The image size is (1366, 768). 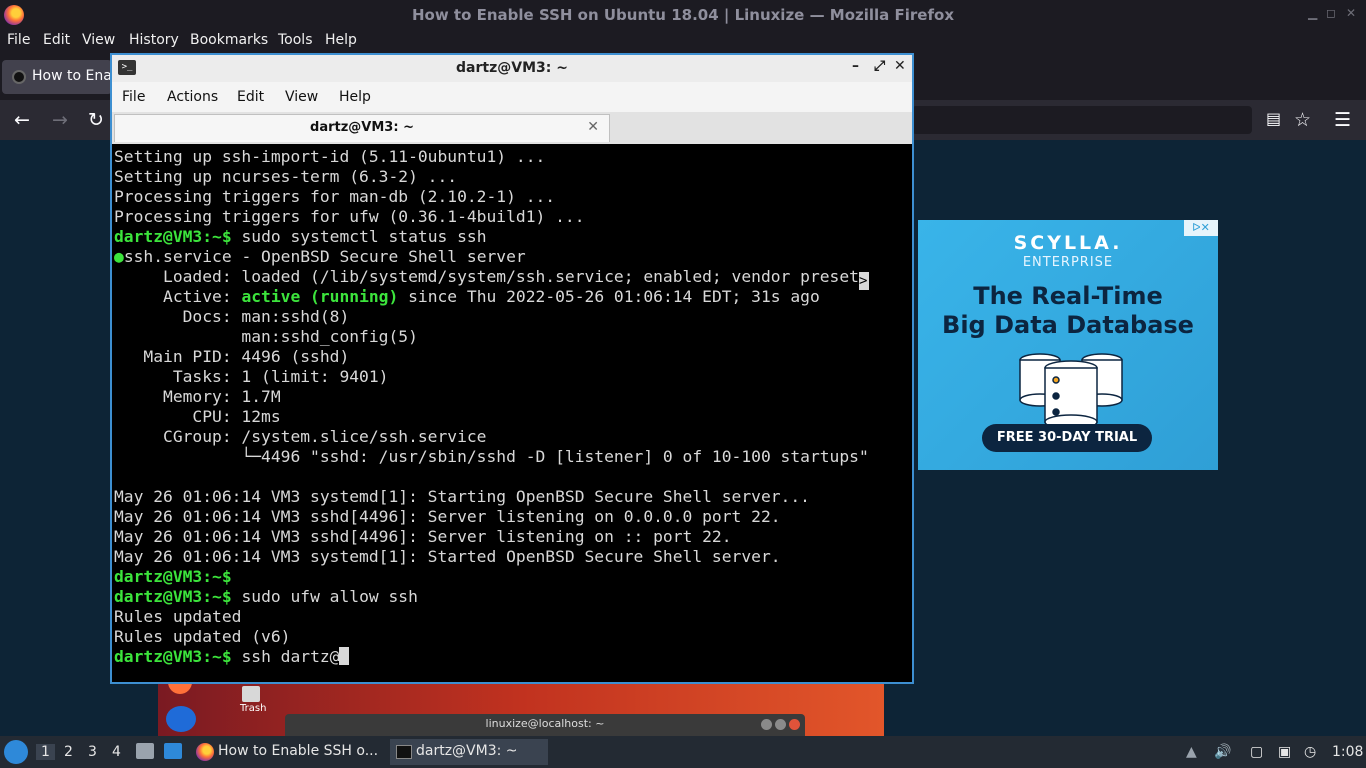 What do you see at coordinates (181, 719) in the screenshot?
I see `desktop-thunderbird-icon` at bounding box center [181, 719].